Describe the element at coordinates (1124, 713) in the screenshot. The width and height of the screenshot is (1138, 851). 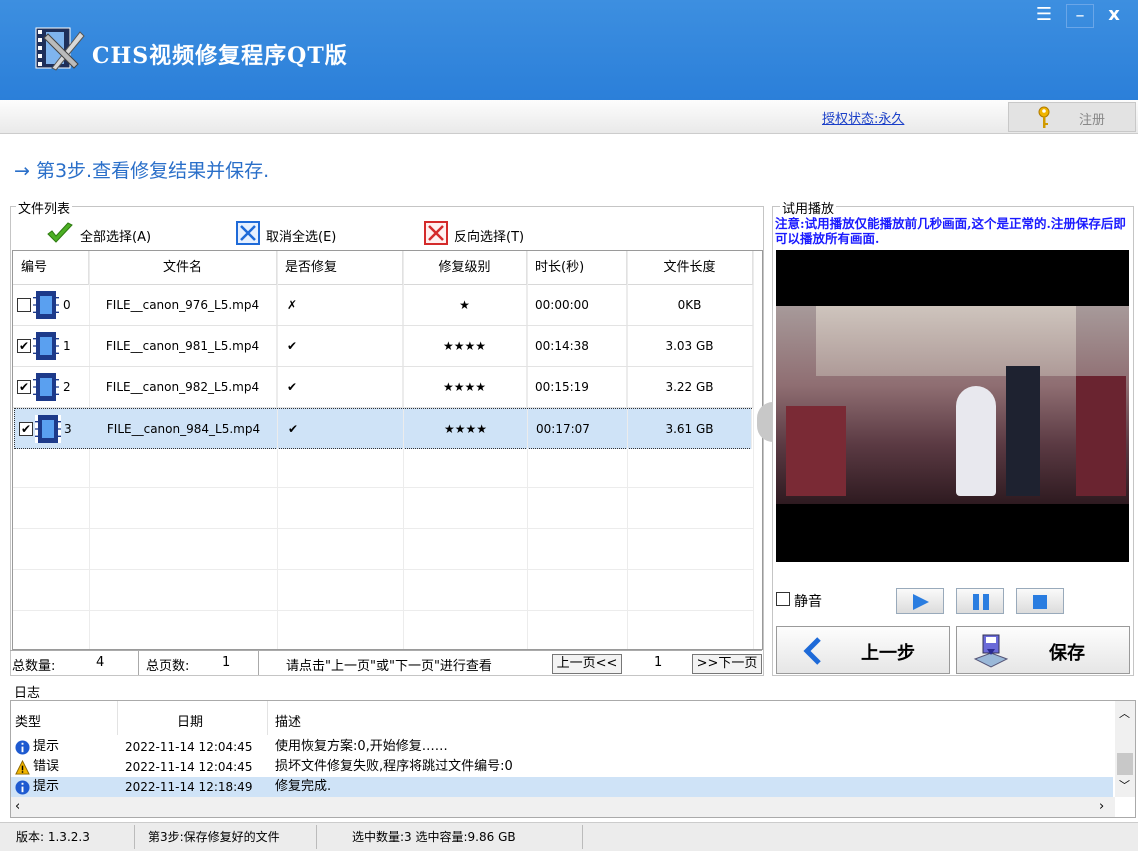
I see `scroll-up-icon: ︿` at that location.